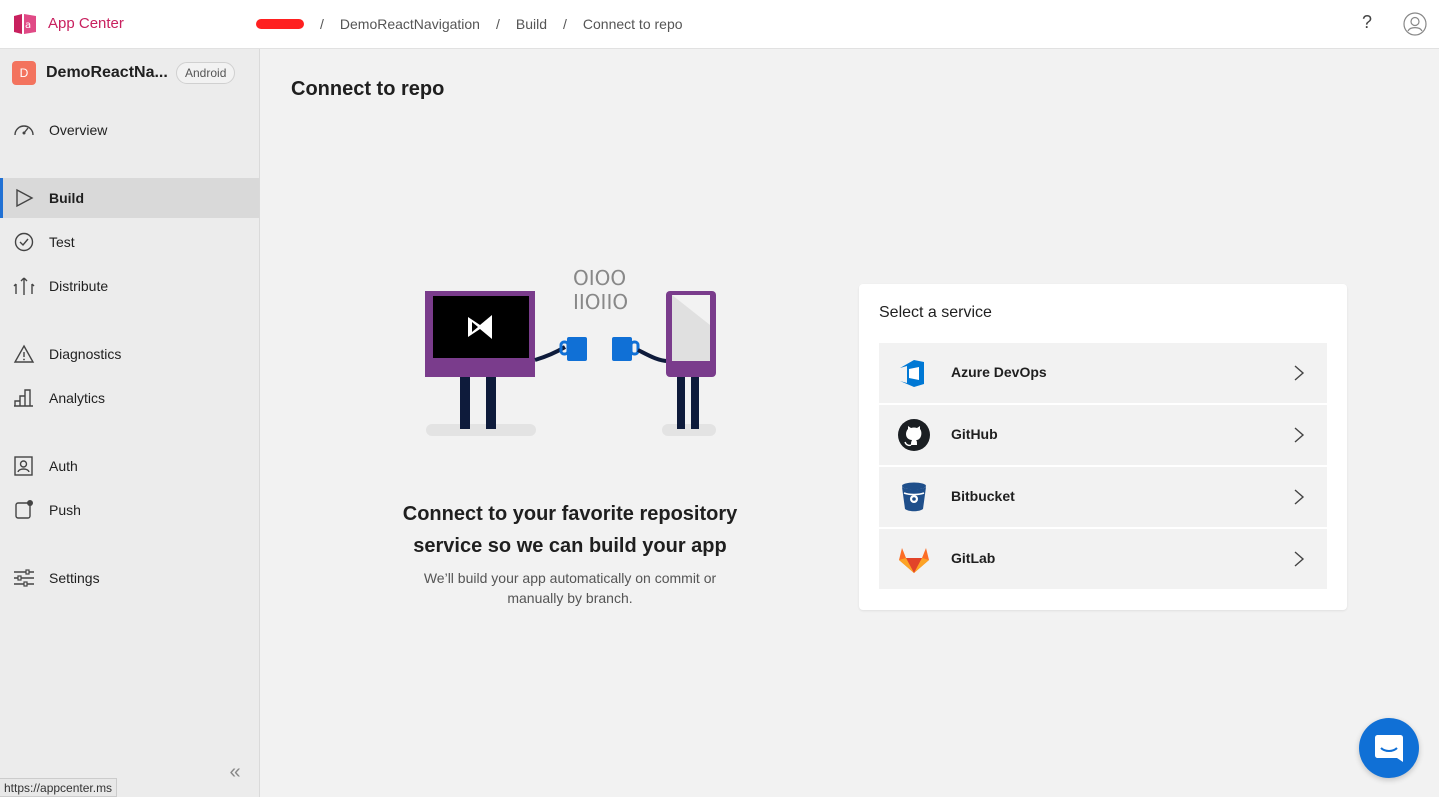  I want to click on service-bitbucket: Bitbucket, so click(1103, 497).